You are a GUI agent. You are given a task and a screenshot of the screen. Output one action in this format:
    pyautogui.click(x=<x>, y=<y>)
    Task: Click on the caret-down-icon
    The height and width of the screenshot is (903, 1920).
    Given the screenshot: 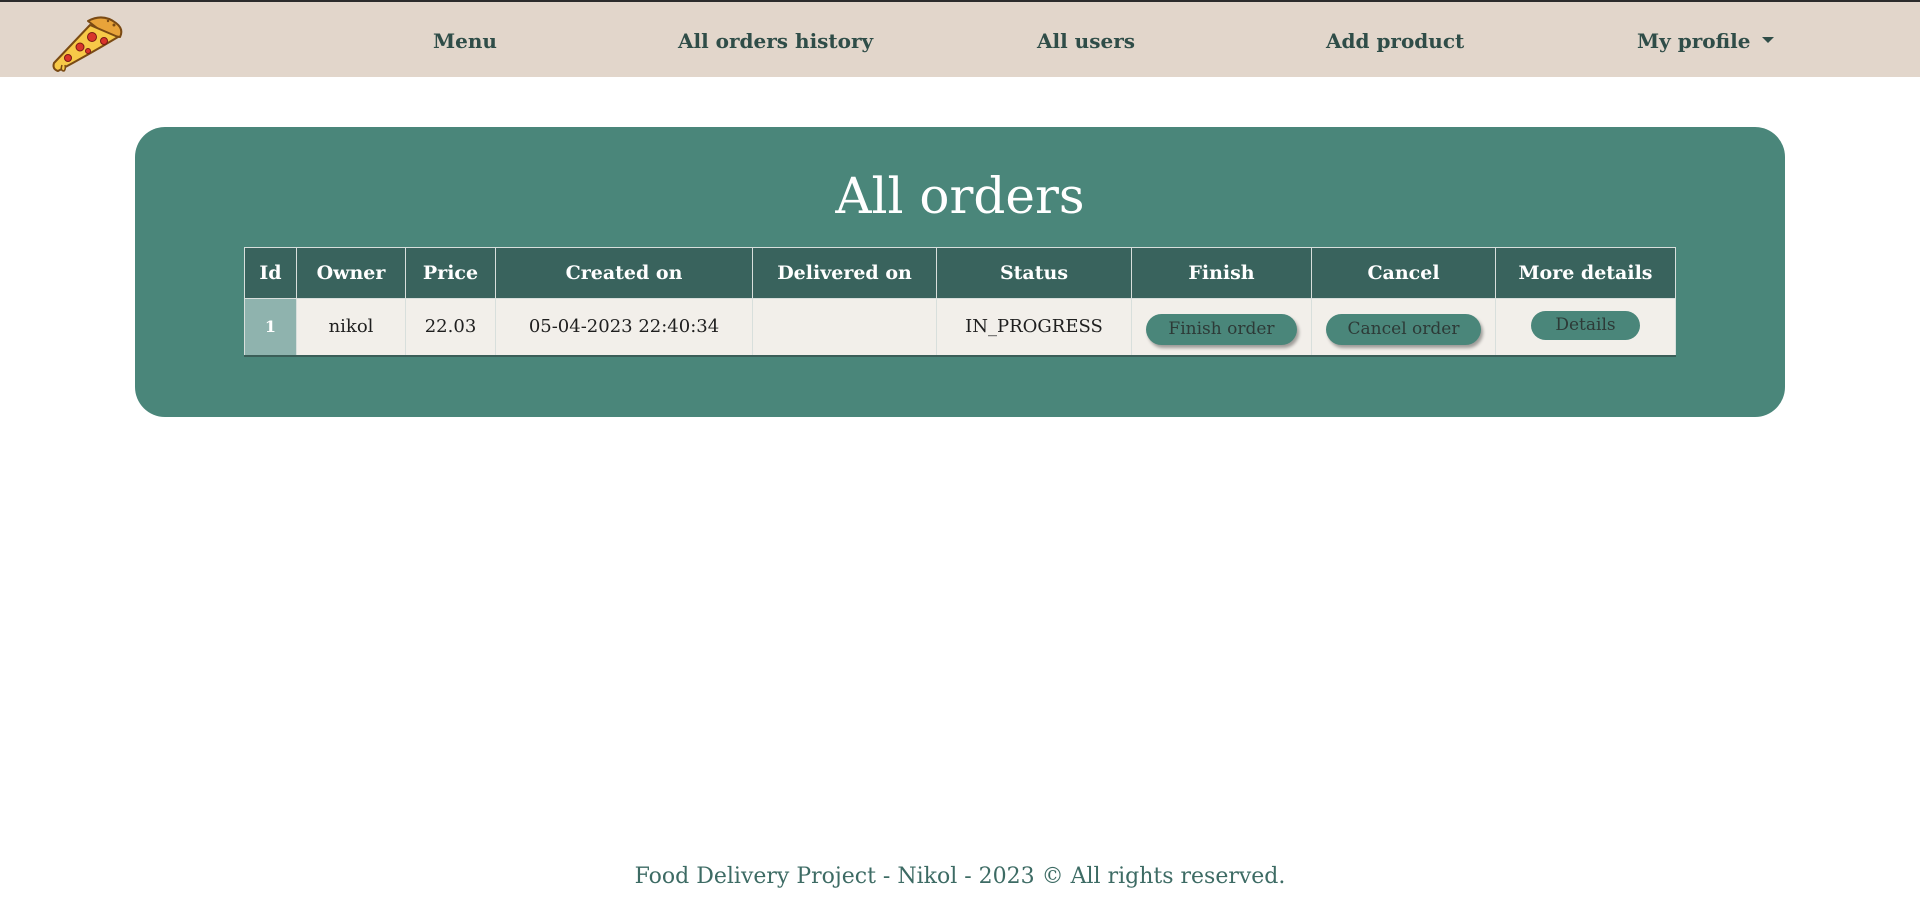 What is the action you would take?
    pyautogui.click(x=1768, y=39)
    